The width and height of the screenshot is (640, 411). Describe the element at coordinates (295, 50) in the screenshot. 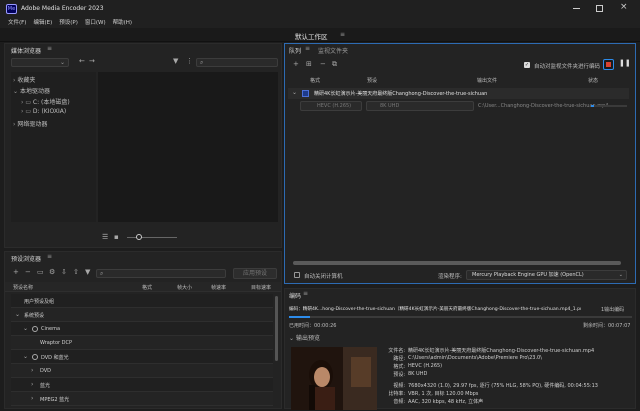

I see `tab-queue: 队列` at that location.